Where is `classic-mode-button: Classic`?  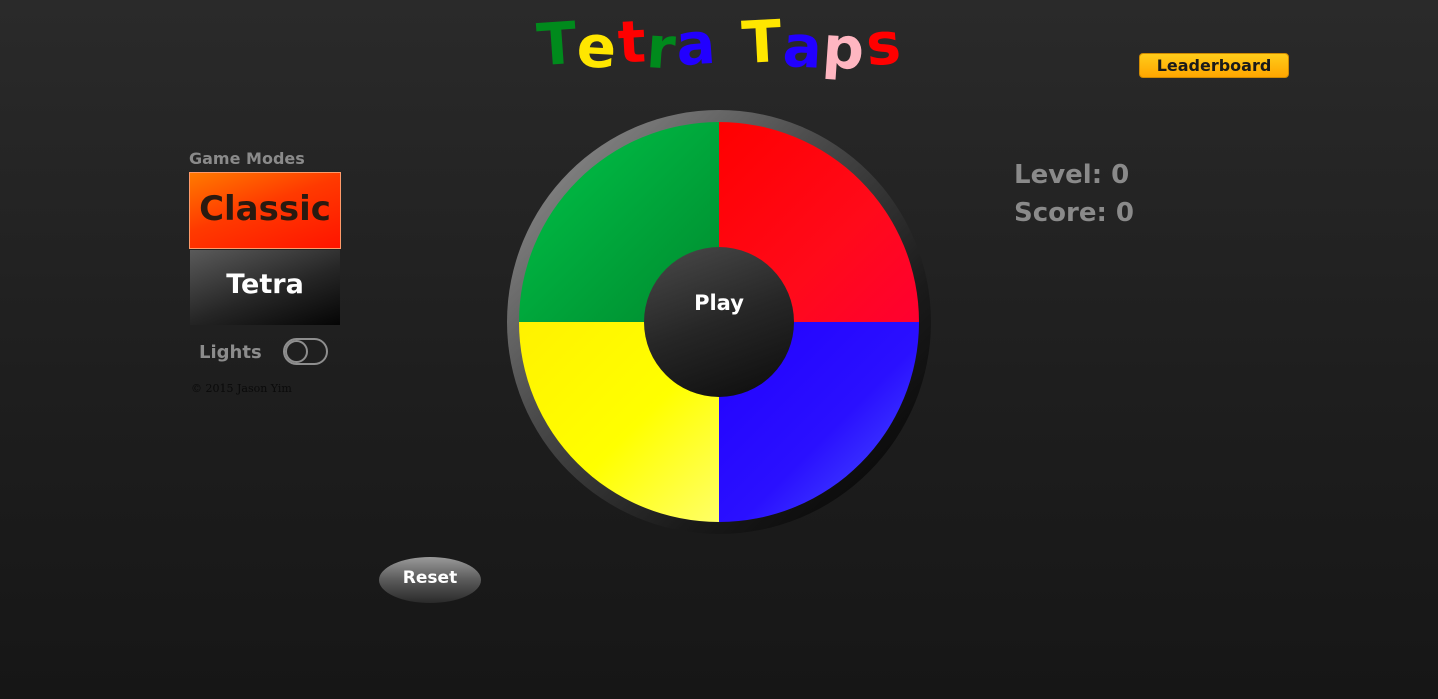
classic-mode-button: Classic is located at coordinates (265, 210).